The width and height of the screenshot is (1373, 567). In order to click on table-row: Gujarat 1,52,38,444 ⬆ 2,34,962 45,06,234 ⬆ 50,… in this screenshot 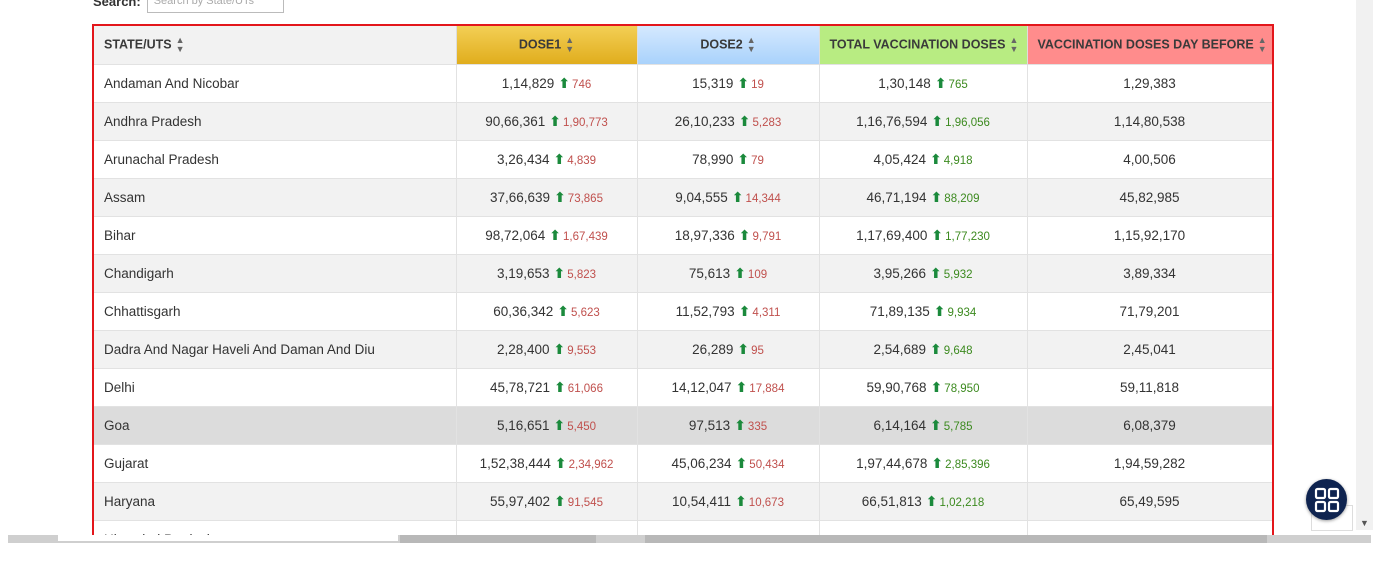, I will do `click(683, 462)`.